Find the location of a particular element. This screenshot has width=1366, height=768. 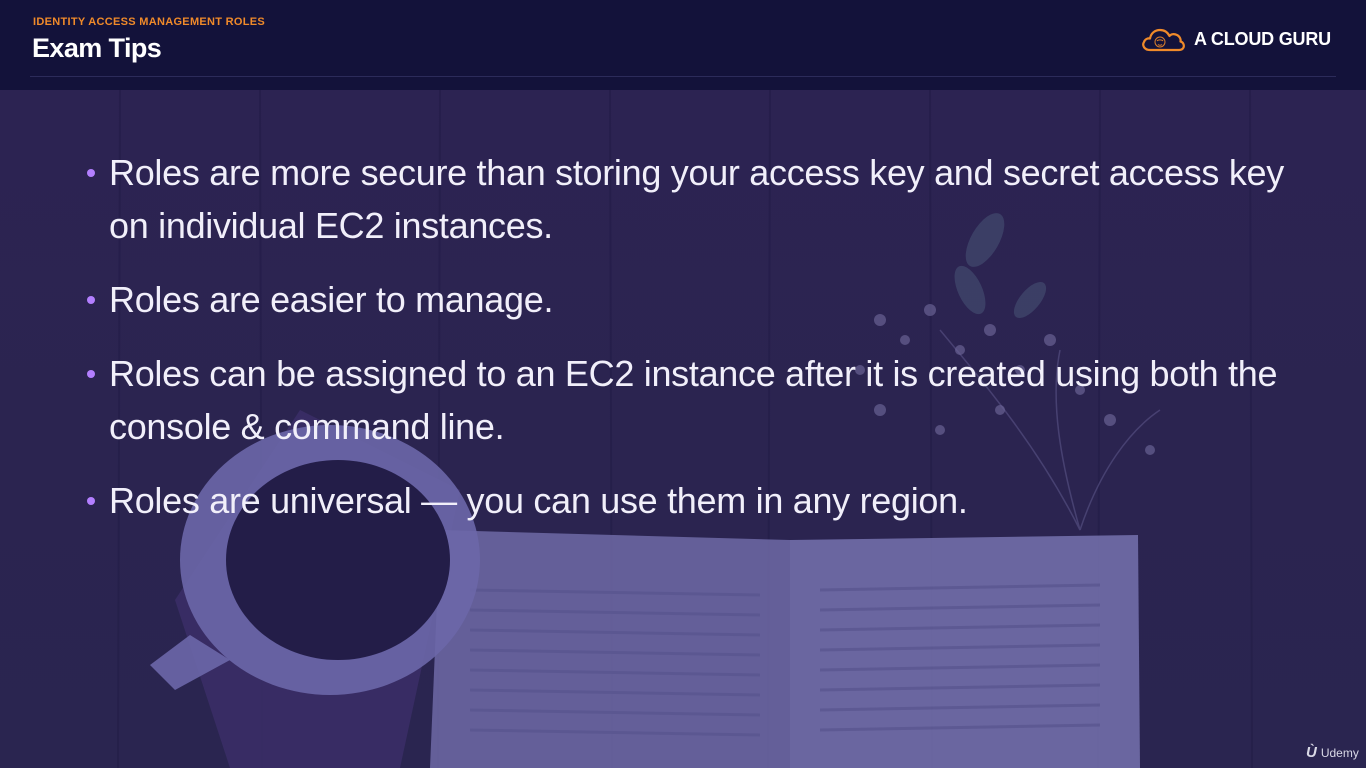

cloud-guru-logo-icon is located at coordinates (1163, 40).